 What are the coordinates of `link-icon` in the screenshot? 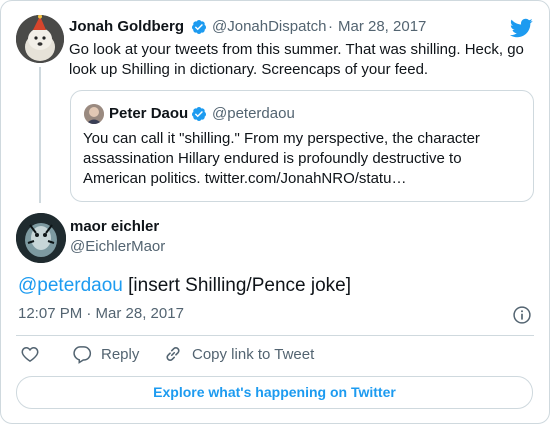 It's located at (173, 354).